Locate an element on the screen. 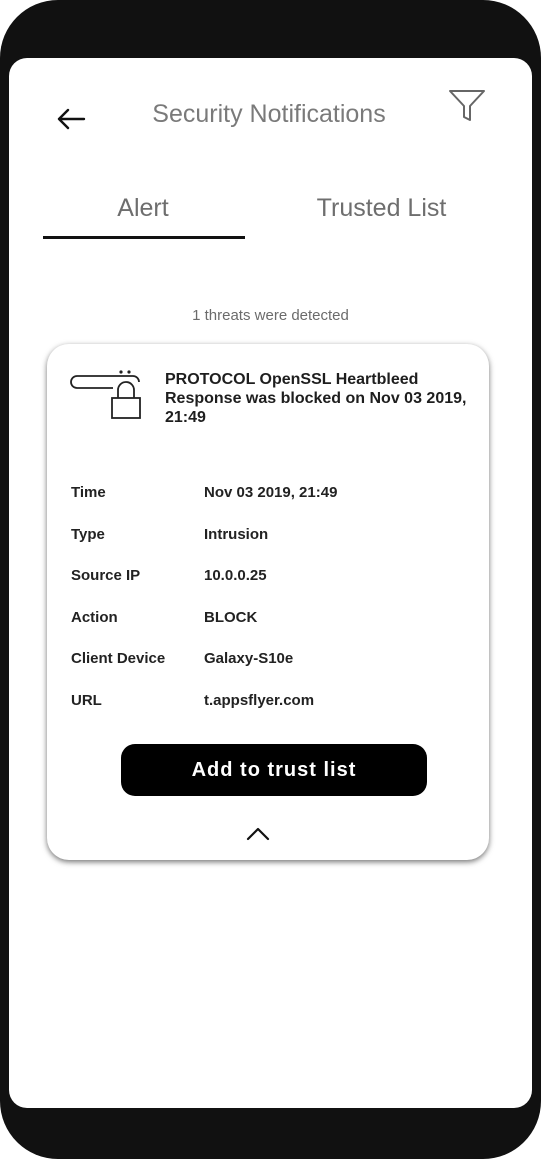  detail-row-url: URL t.appsflyer.com is located at coordinates (271, 713).